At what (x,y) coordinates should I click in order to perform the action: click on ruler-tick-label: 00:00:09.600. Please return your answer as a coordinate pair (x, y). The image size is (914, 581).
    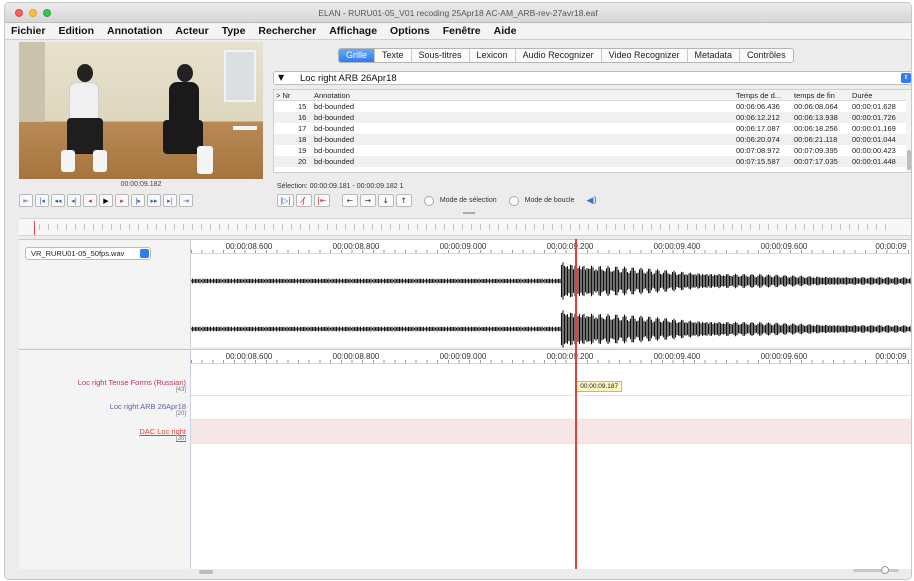
    Looking at the image, I should click on (784, 356).